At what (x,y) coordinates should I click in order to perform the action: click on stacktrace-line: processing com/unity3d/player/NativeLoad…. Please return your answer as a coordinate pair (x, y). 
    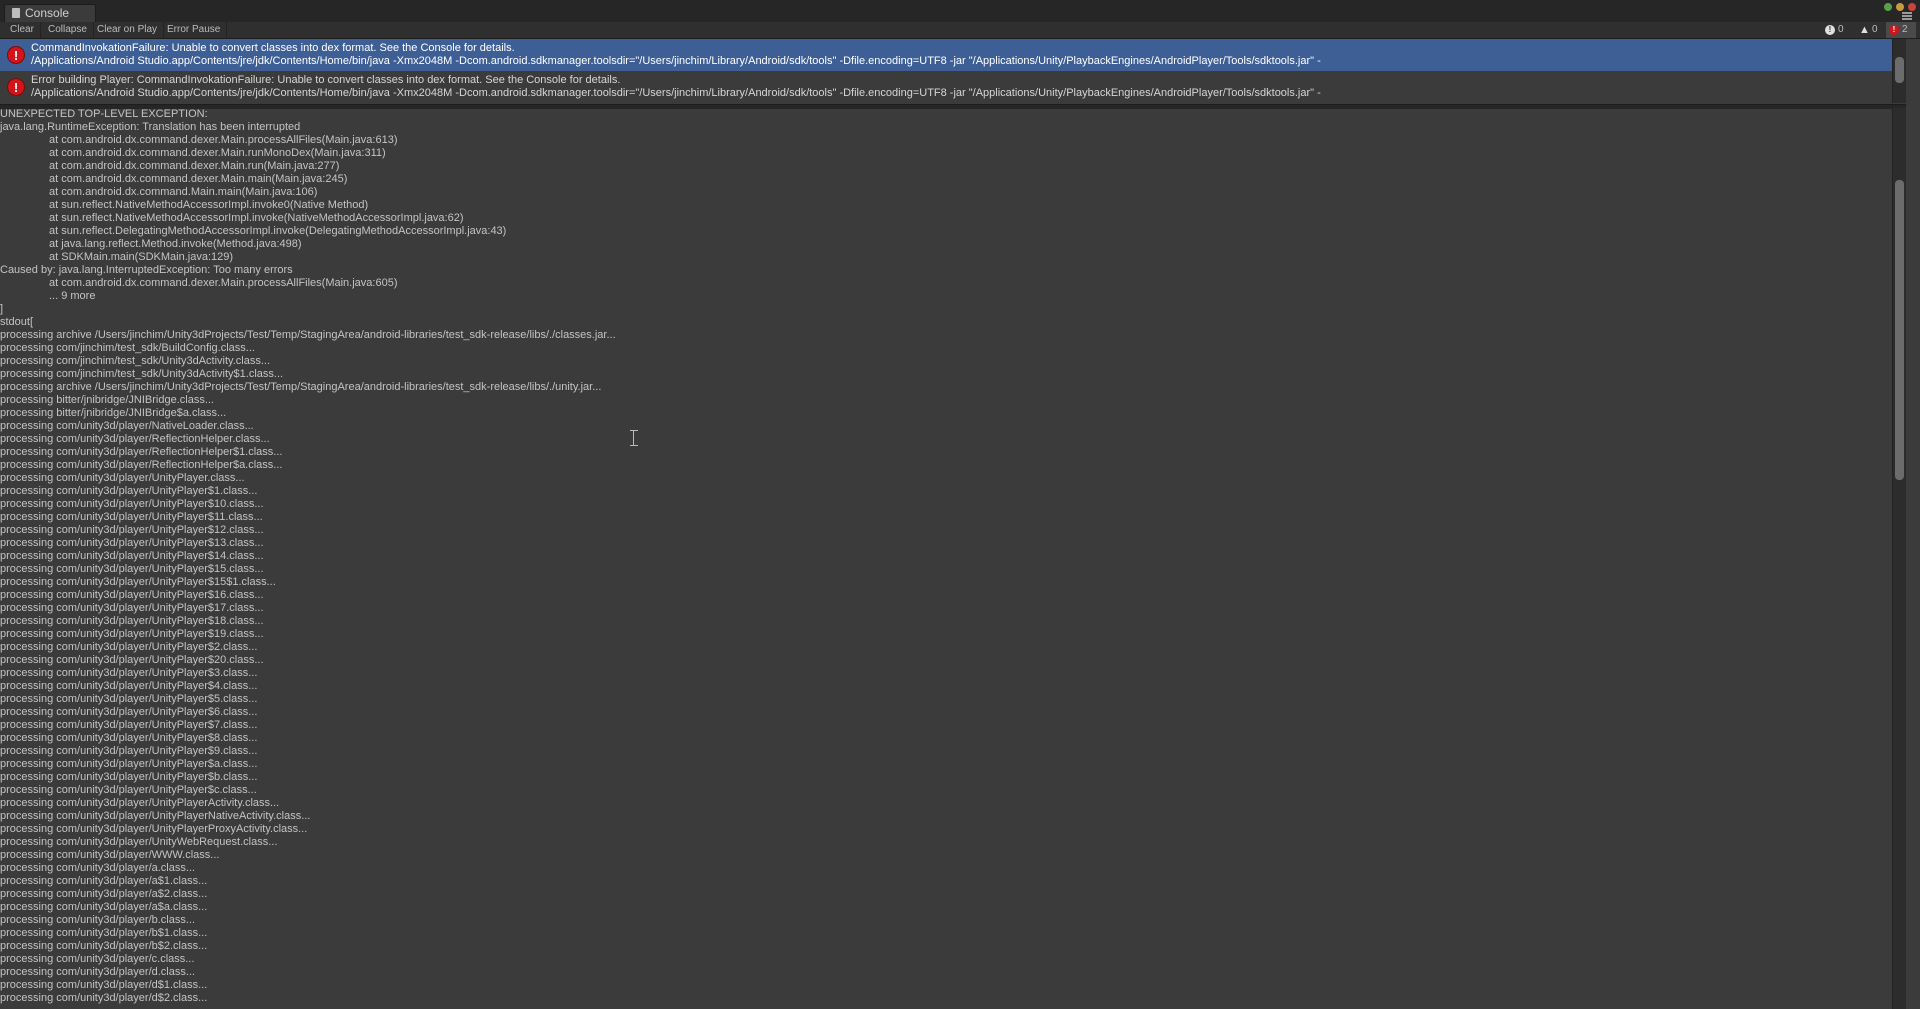
    Looking at the image, I should click on (127, 426).